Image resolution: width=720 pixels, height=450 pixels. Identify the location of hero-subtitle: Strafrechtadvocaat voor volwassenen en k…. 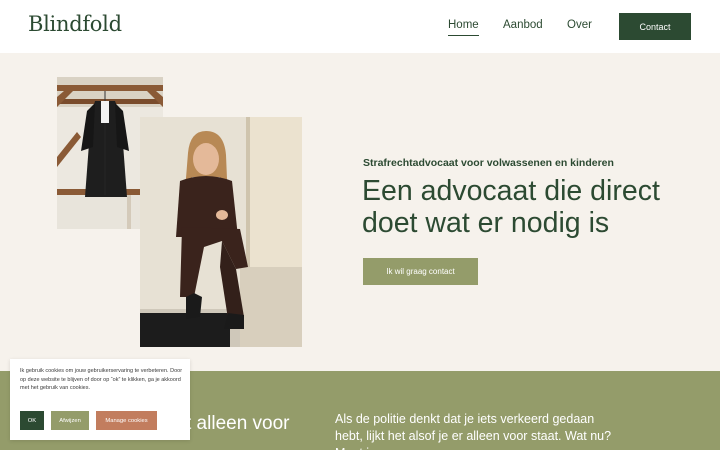
(488, 163).